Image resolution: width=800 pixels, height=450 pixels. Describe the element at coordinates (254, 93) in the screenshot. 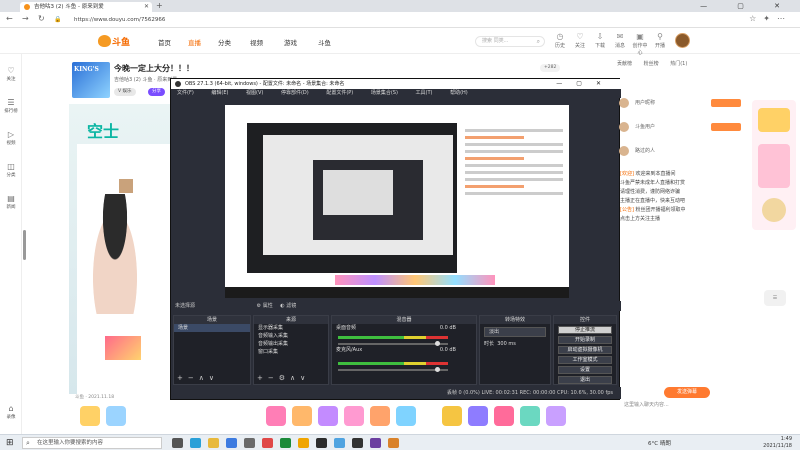

I see `menu-view: 视图(V)` at that location.